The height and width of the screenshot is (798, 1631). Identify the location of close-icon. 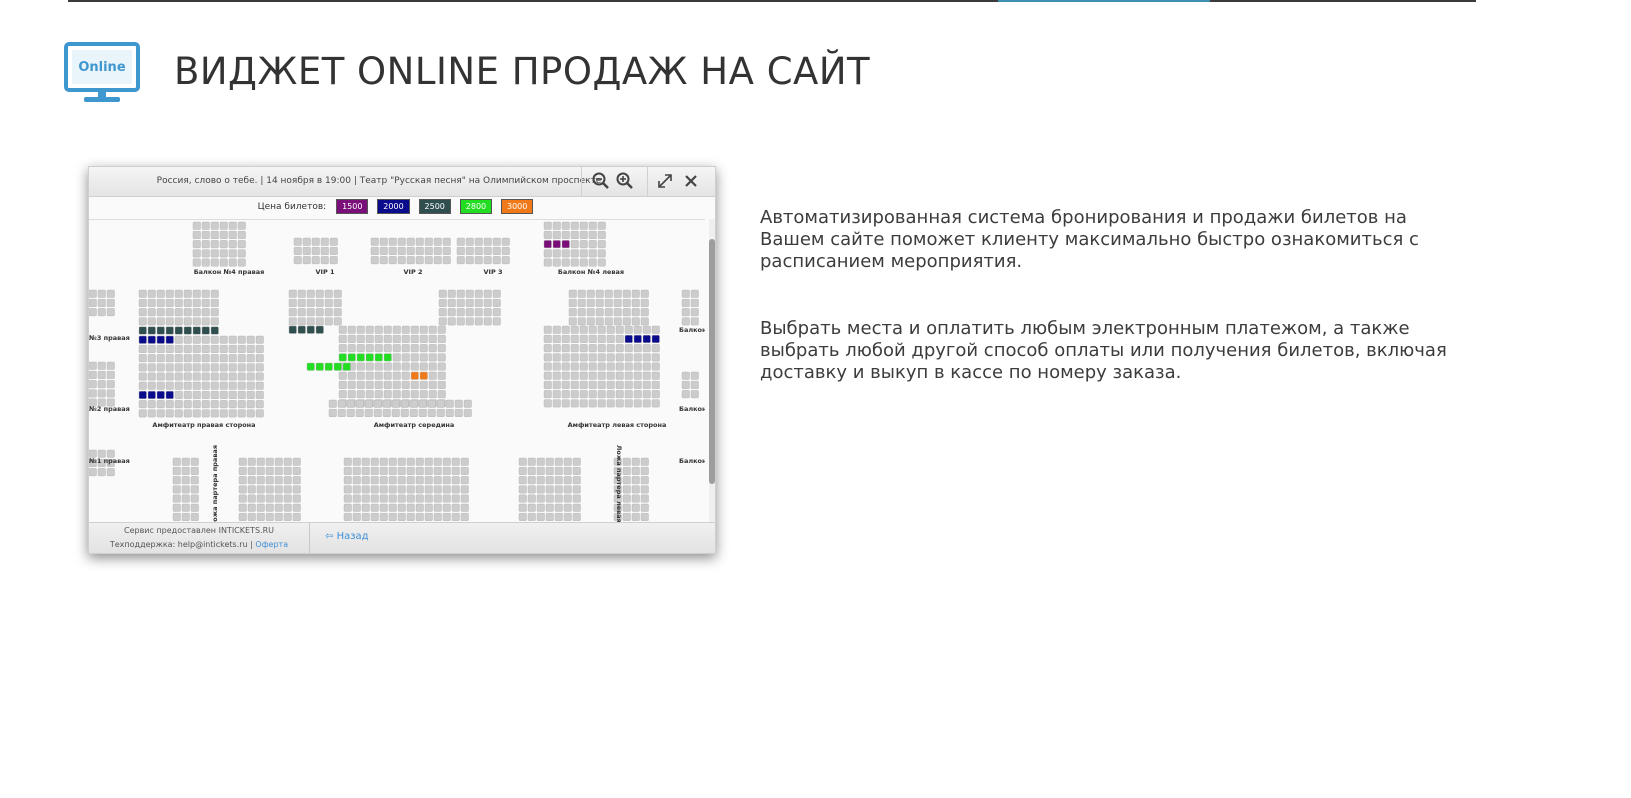
(691, 181).